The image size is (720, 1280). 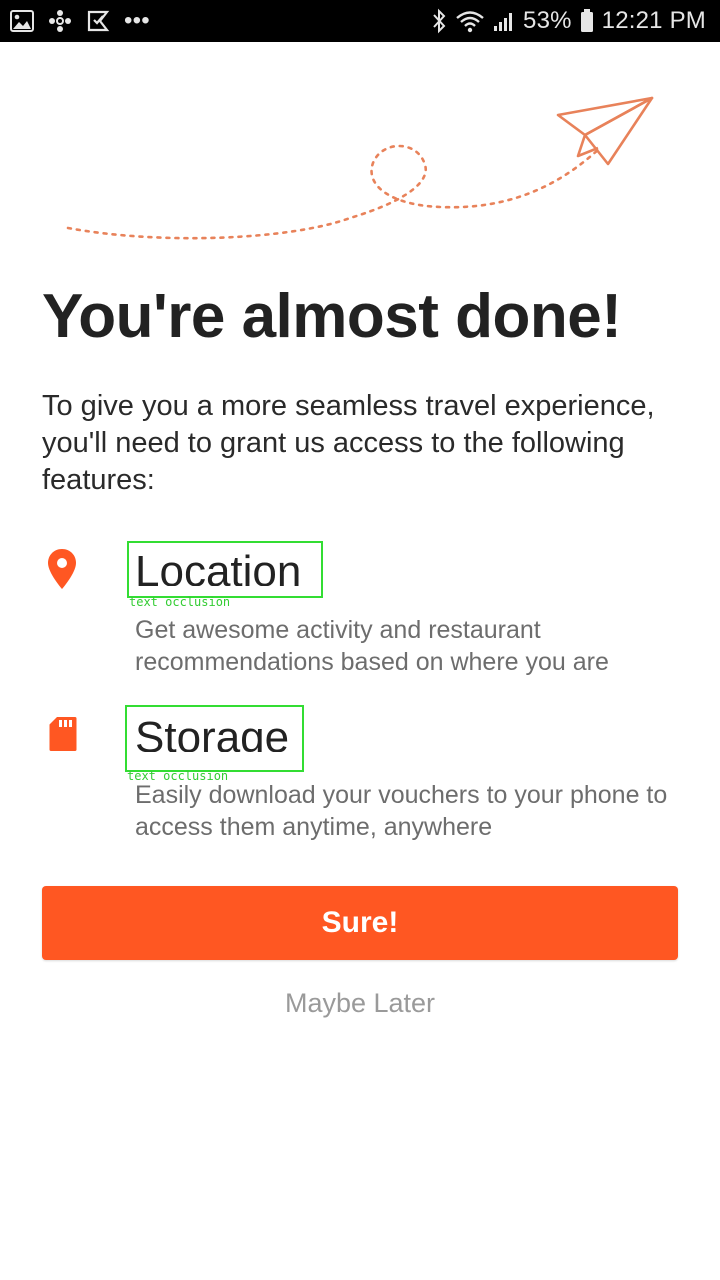 I want to click on gallery-icon, so click(x=22, y=21).